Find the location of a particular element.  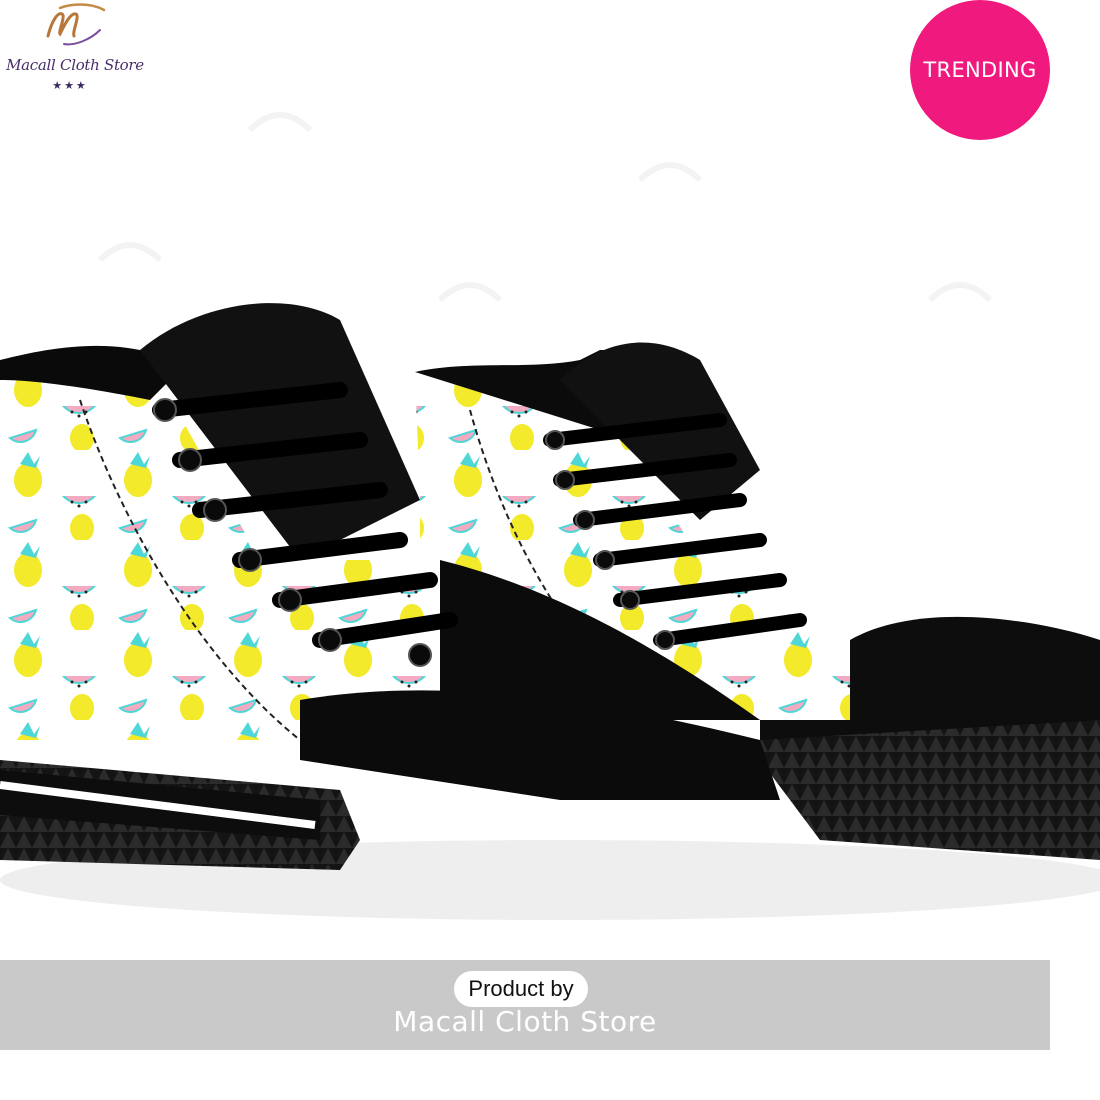

product-by-pill: Product by is located at coordinates (521, 989).